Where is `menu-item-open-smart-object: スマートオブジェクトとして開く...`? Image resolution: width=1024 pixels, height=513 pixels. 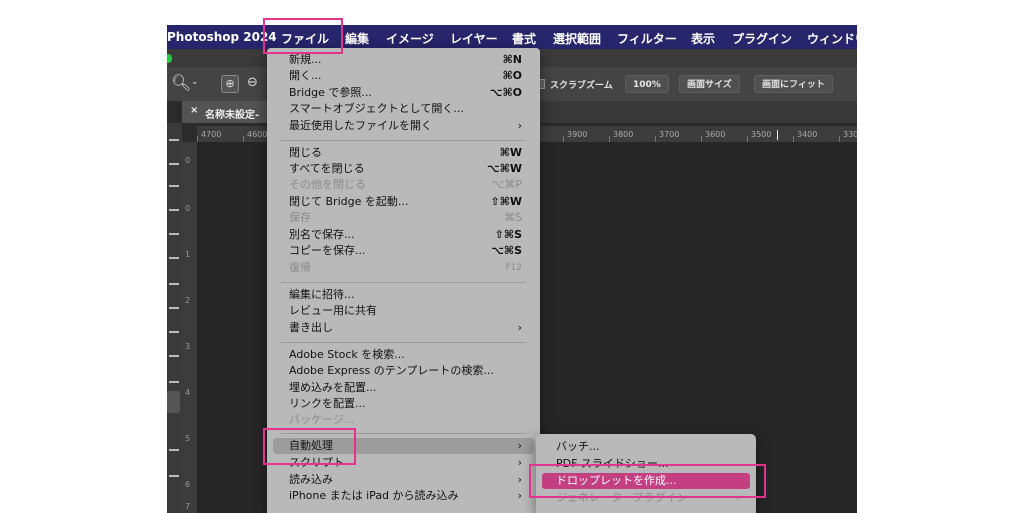
menu-item-open-smart-object: スマートオブジェクトとして開く... is located at coordinates (403, 109).